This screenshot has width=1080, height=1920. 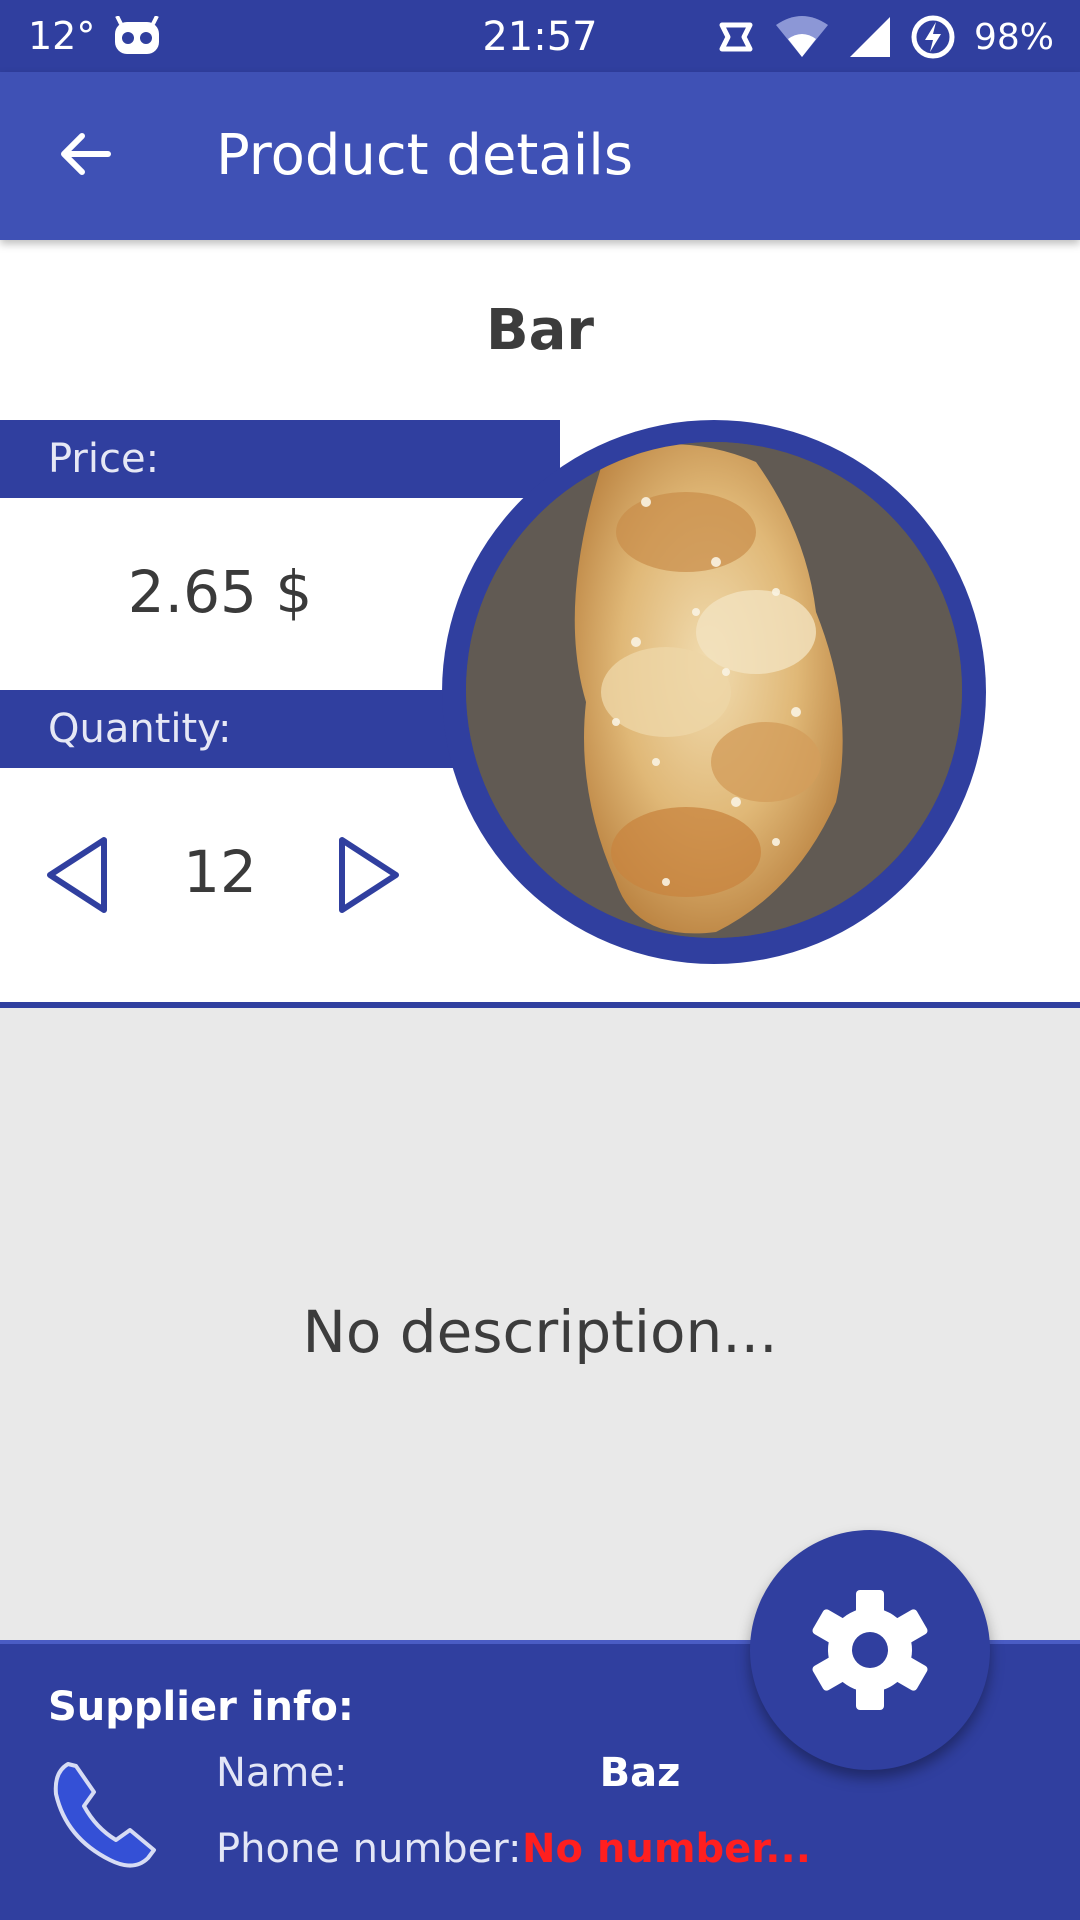 I want to click on wifi-icon, so click(x=801, y=36).